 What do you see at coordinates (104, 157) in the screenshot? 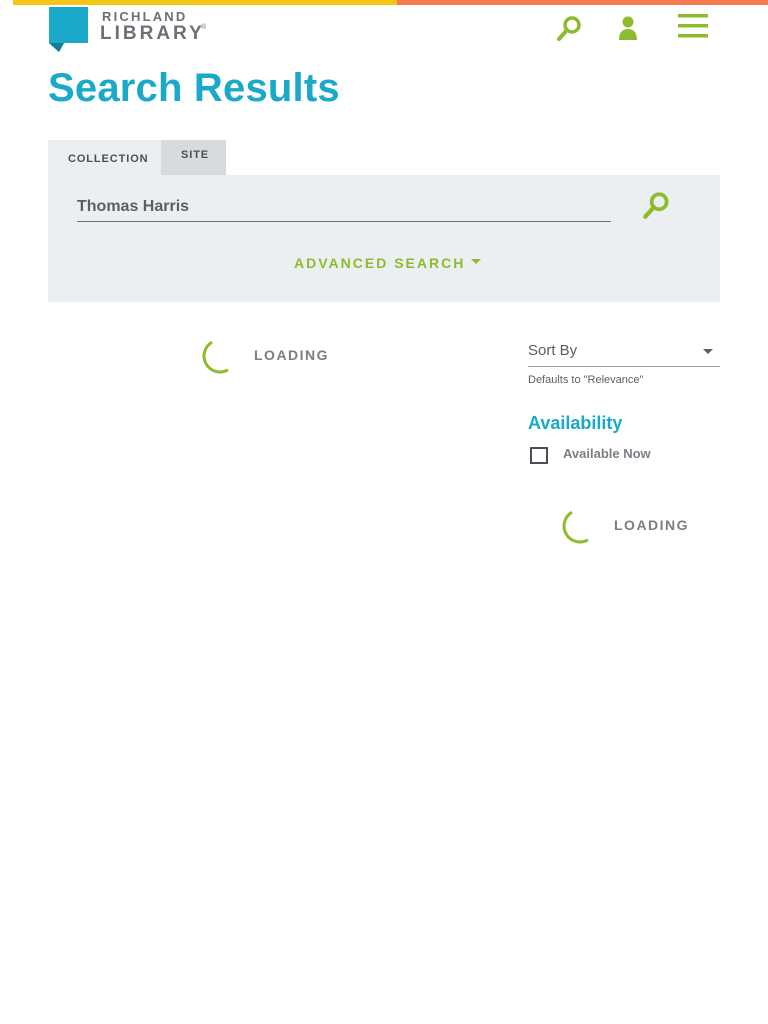
I see `tab-collection: COLLECTION` at bounding box center [104, 157].